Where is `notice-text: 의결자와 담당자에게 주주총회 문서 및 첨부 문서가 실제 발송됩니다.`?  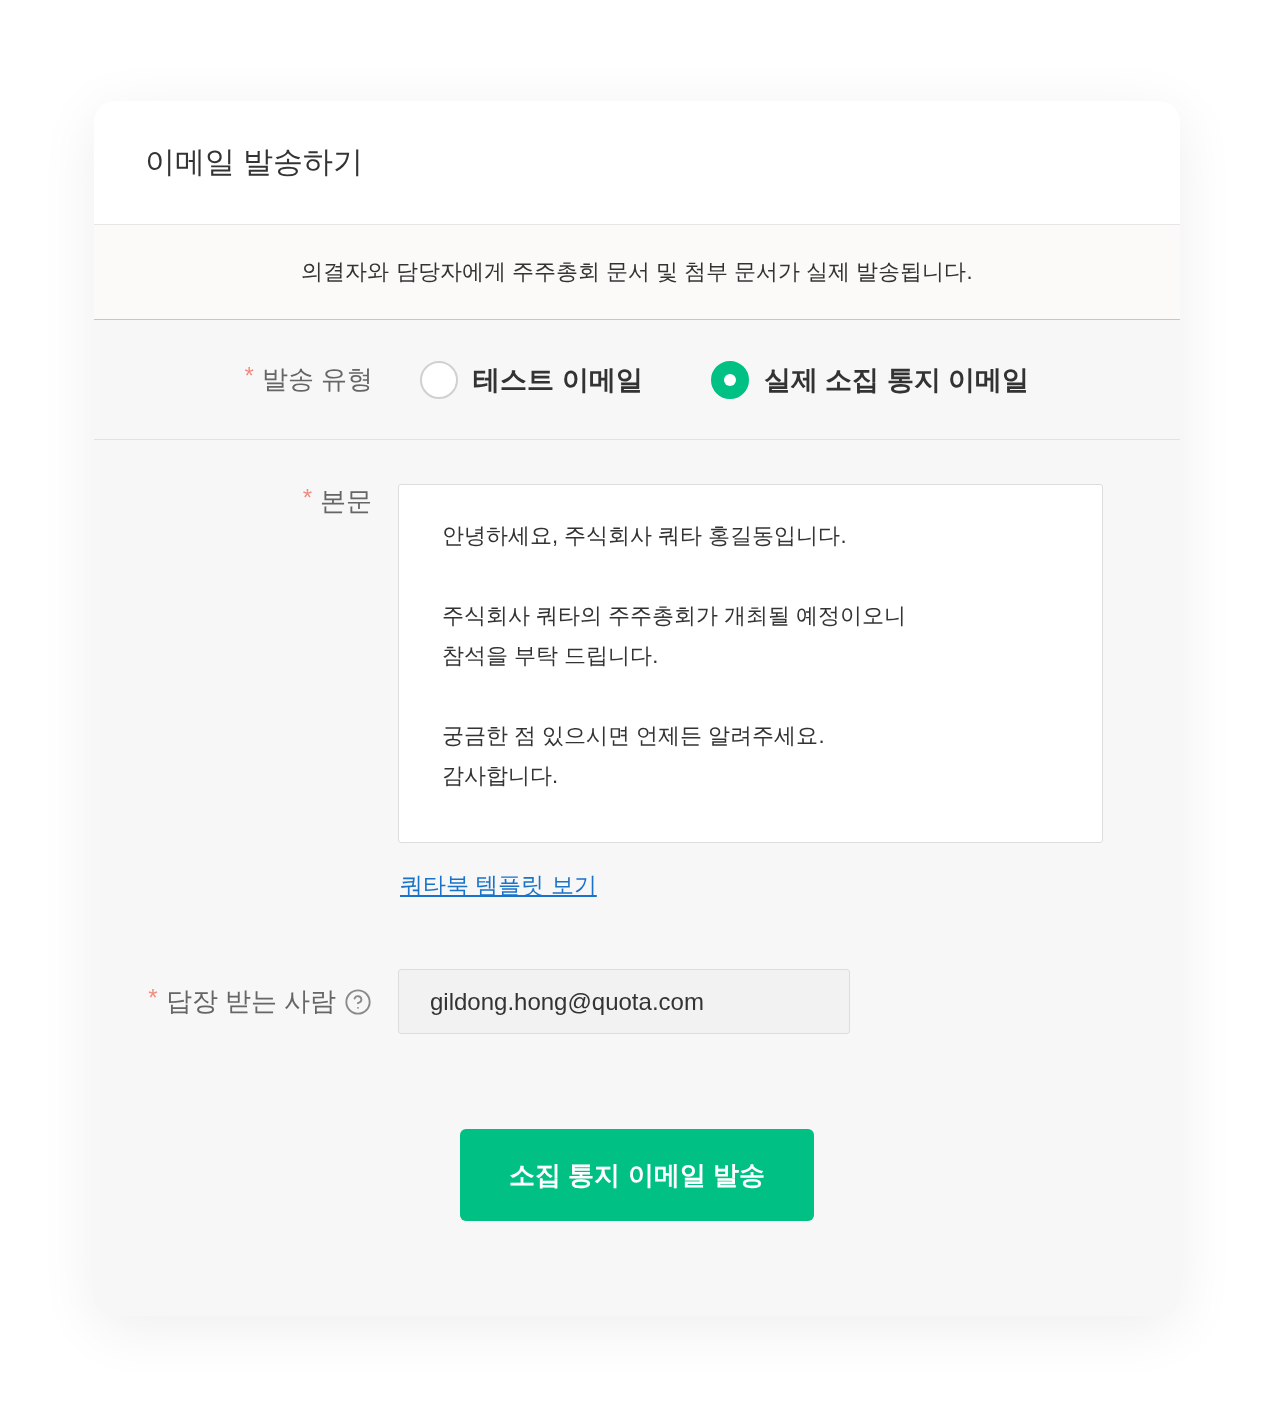
notice-text: 의결자와 담당자에게 주주총회 문서 및 첨부 문서가 실제 발송됩니다. is located at coordinates (637, 272).